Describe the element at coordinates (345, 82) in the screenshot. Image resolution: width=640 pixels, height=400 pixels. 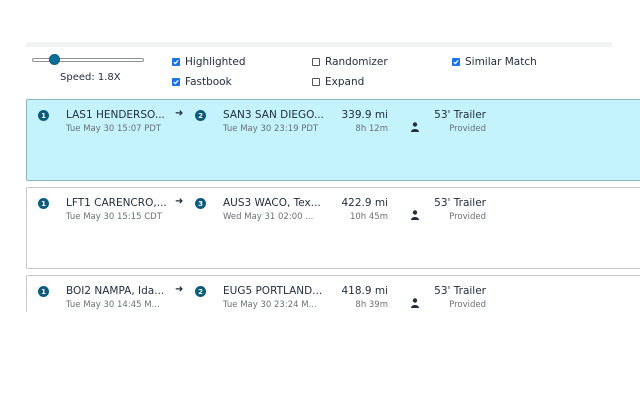
I see `expand-label: Expand` at that location.